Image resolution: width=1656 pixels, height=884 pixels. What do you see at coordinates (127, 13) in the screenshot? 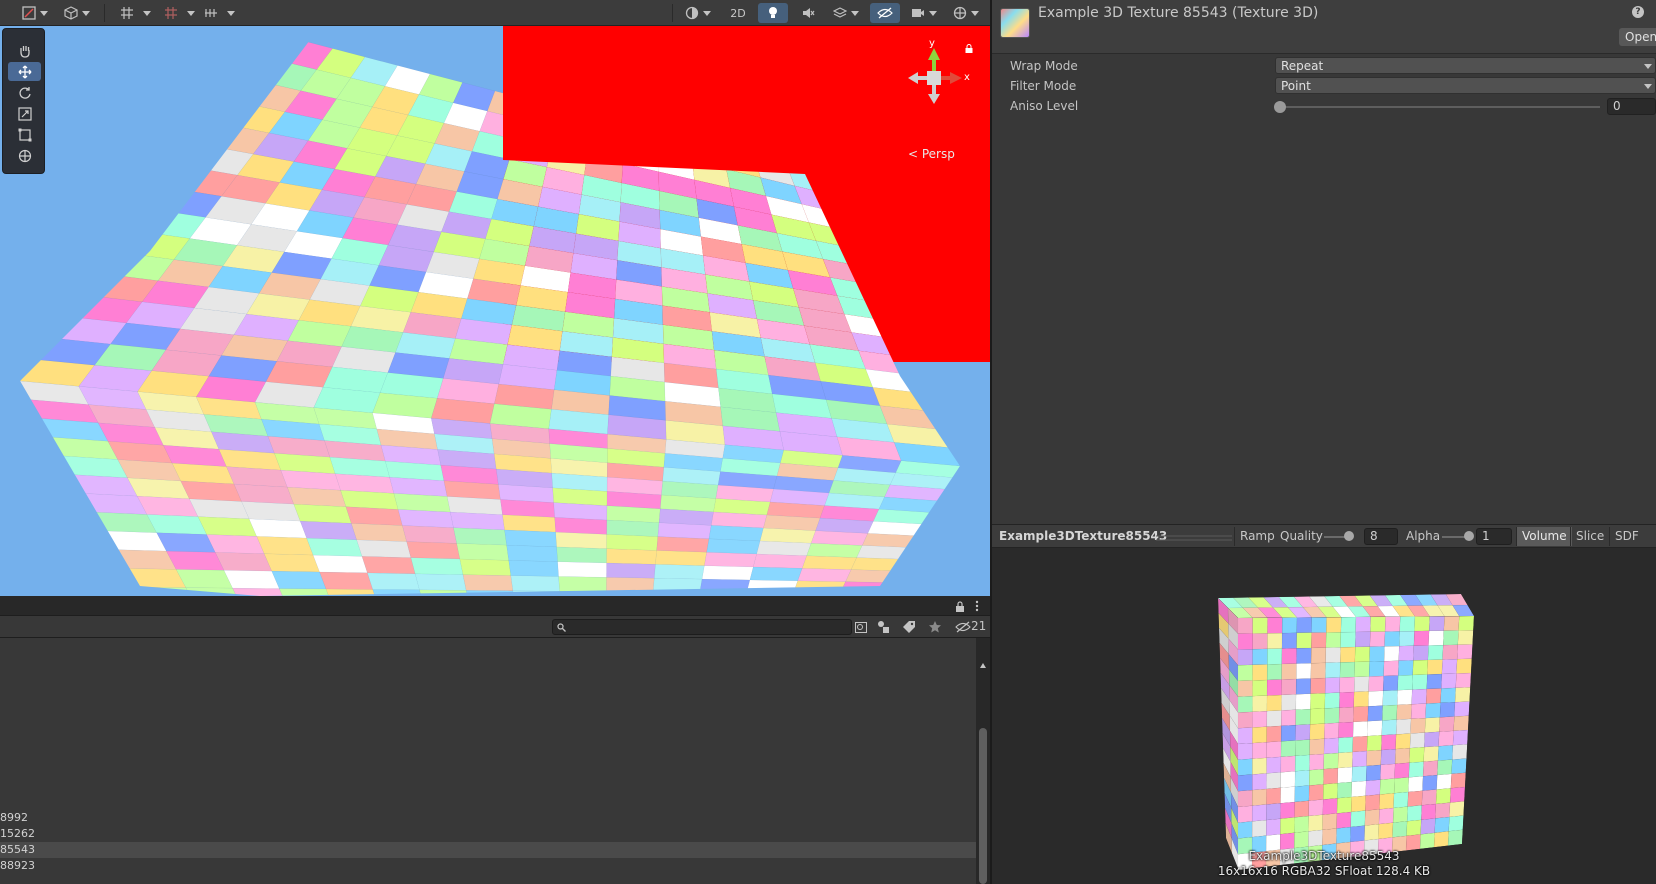
I see `grid-toggle` at bounding box center [127, 13].